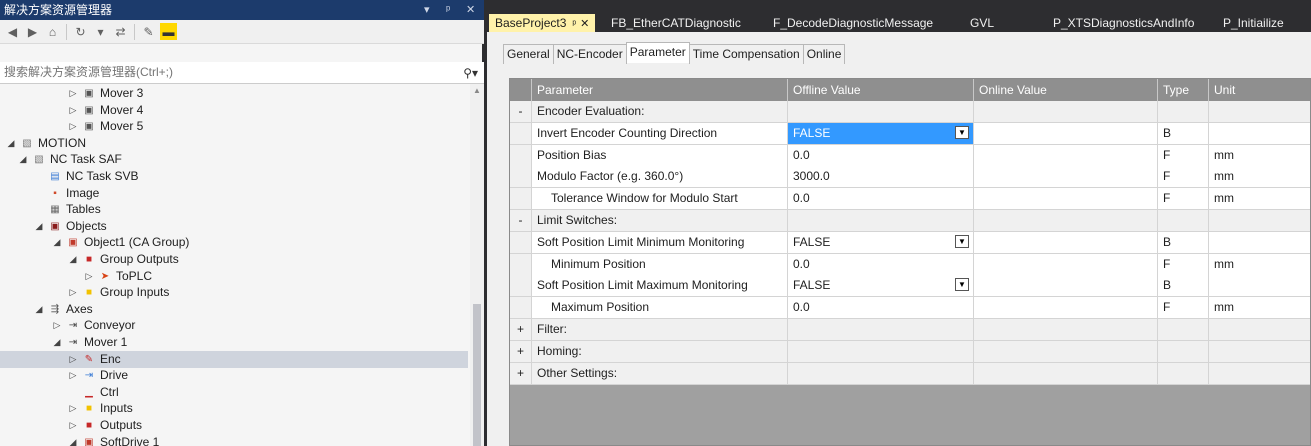 This screenshot has height=446, width=1311. Describe the element at coordinates (1066, 90) in the screenshot. I see `column-header-online-value: Online Value` at that location.